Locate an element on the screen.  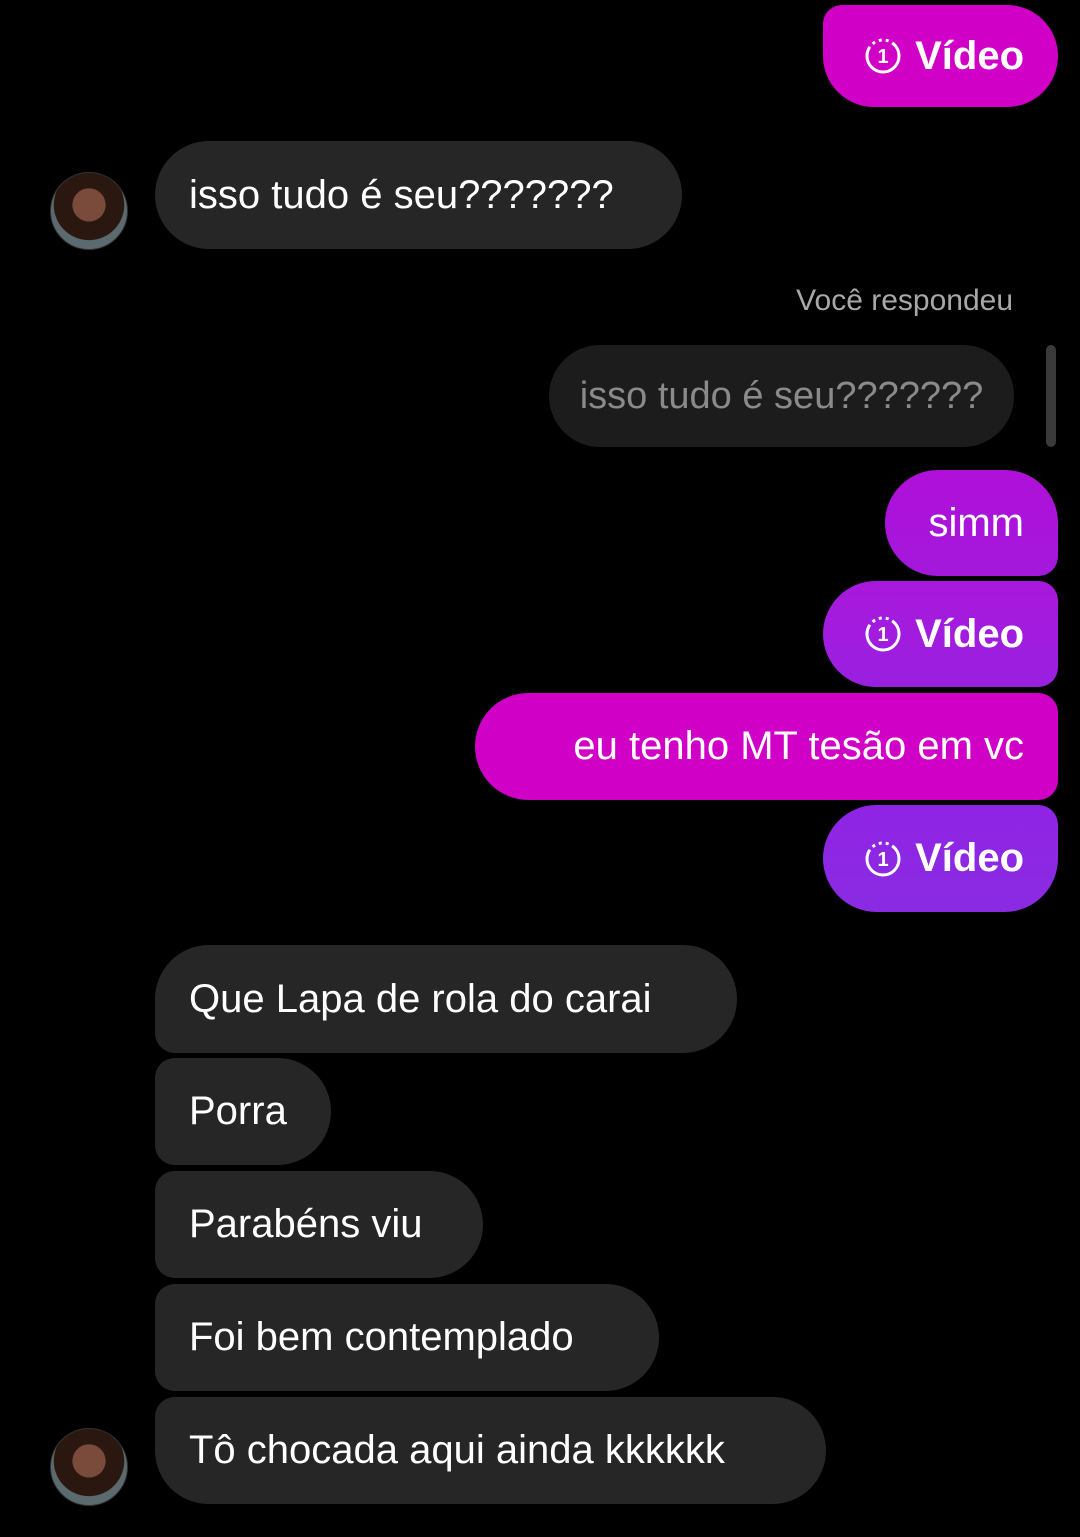
received-message: Que Lapa de rola do carai is located at coordinates (446, 999).